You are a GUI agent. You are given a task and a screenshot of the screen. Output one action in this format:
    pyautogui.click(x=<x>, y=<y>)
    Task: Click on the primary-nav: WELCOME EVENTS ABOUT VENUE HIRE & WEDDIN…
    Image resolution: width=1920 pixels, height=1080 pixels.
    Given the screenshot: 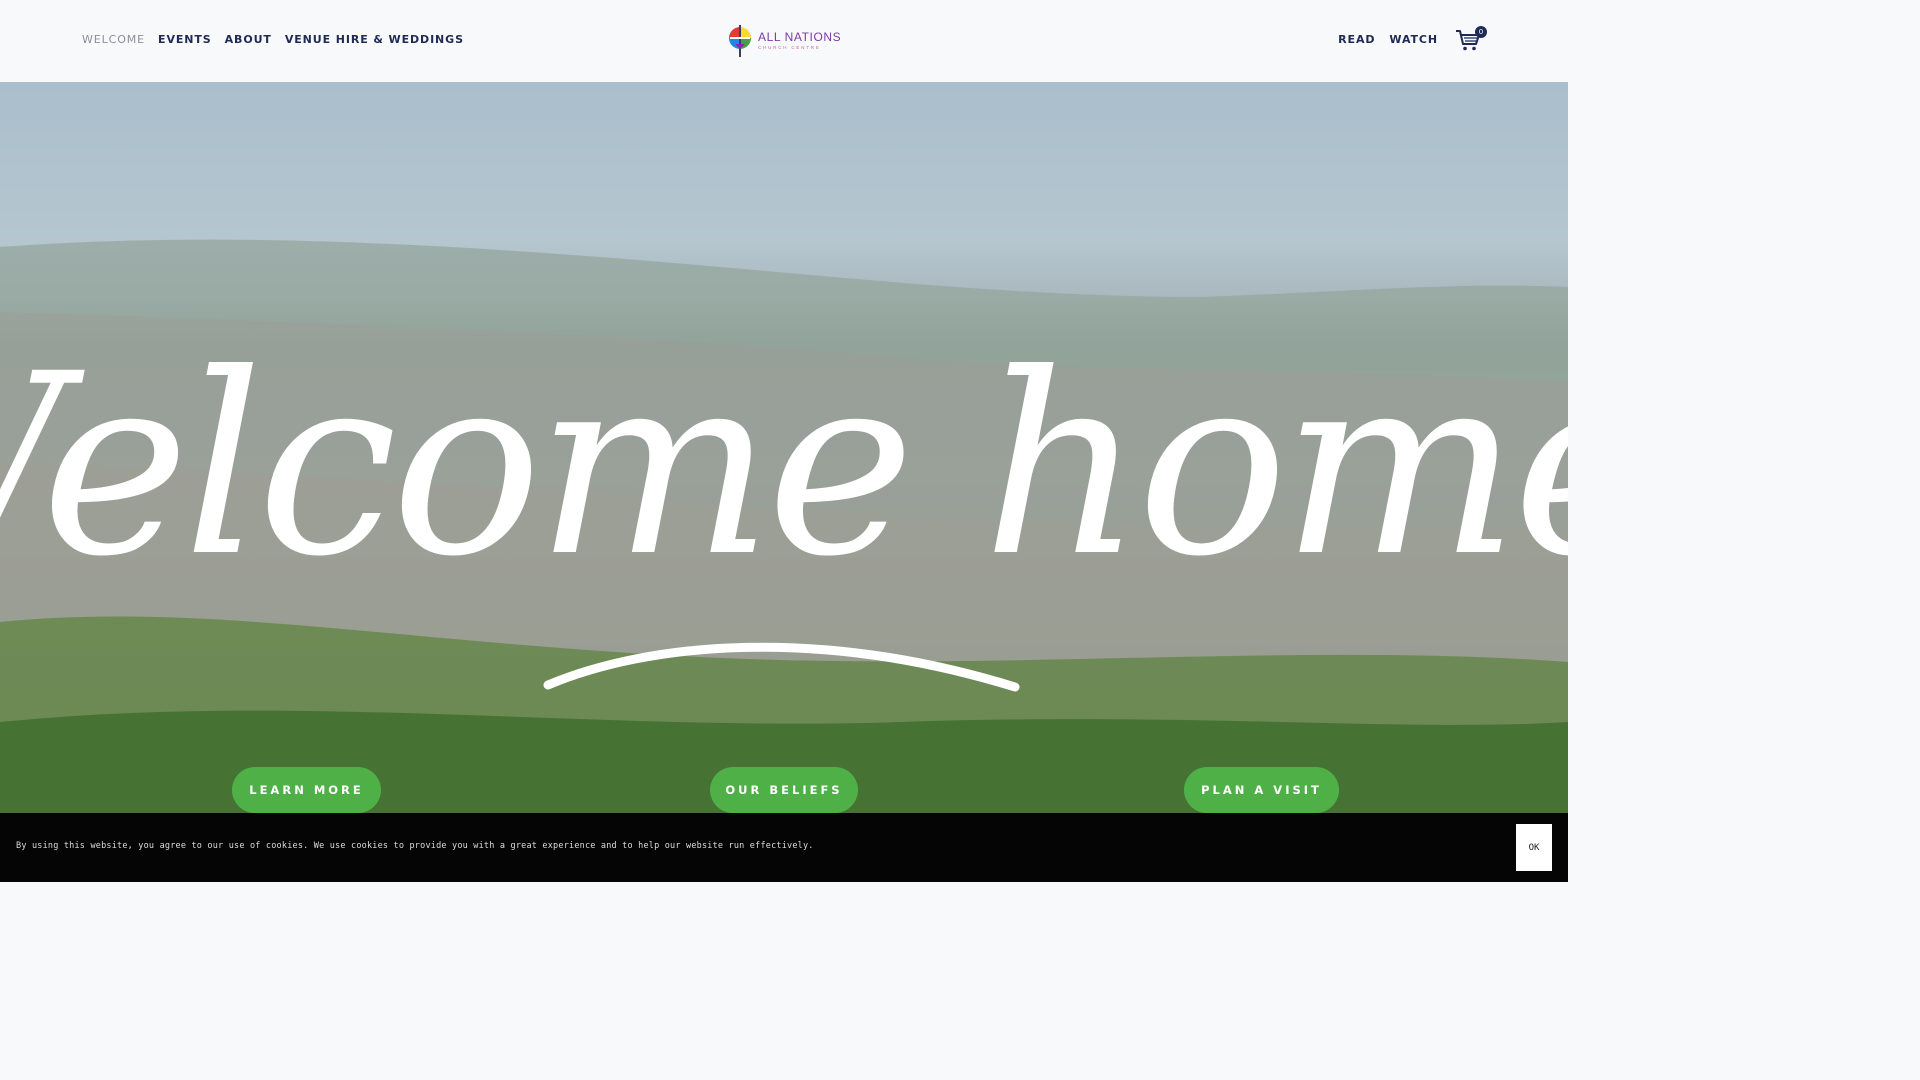 What is the action you would take?
    pyautogui.click(x=273, y=39)
    